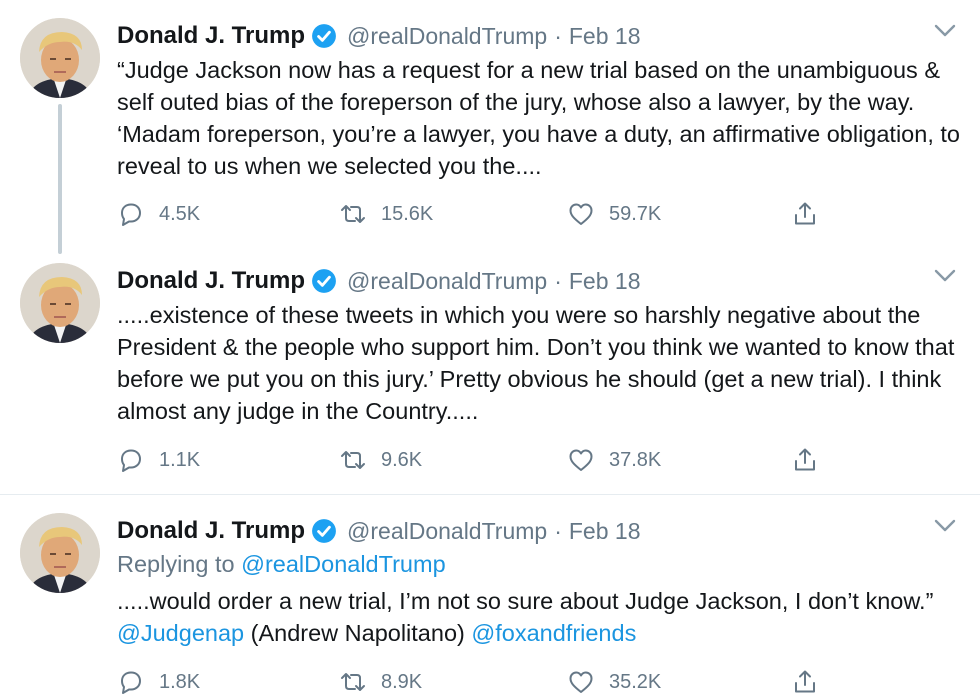 Image resolution: width=980 pixels, height=700 pixels. I want to click on reply-count: 4.5K, so click(180, 213).